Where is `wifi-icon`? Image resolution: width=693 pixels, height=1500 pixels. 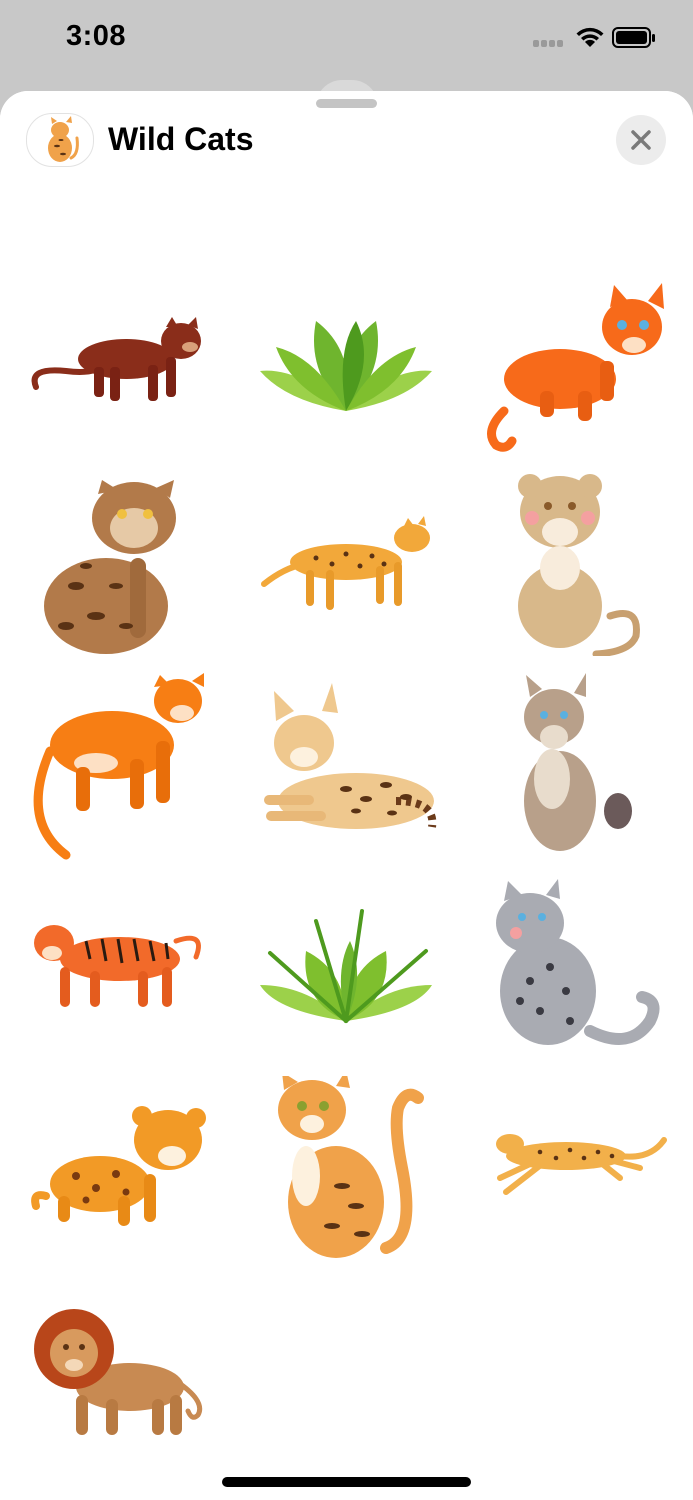
wifi-icon is located at coordinates (590, 37).